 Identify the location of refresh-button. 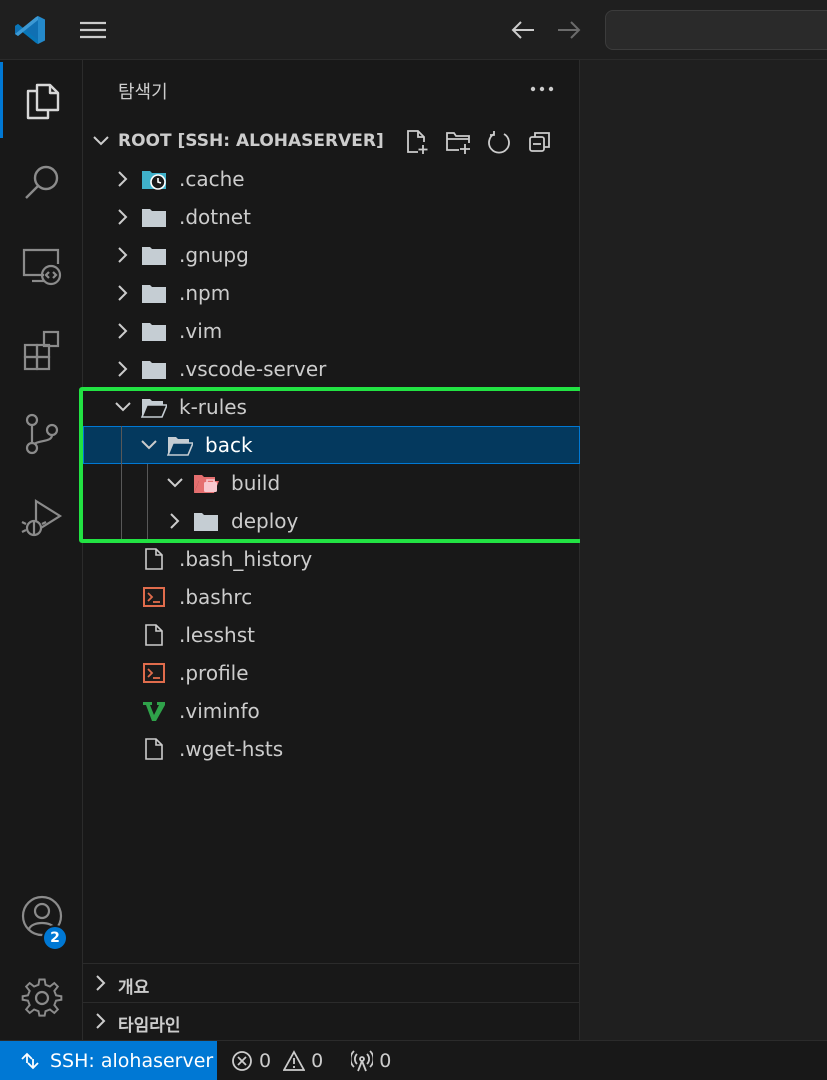
(498, 141).